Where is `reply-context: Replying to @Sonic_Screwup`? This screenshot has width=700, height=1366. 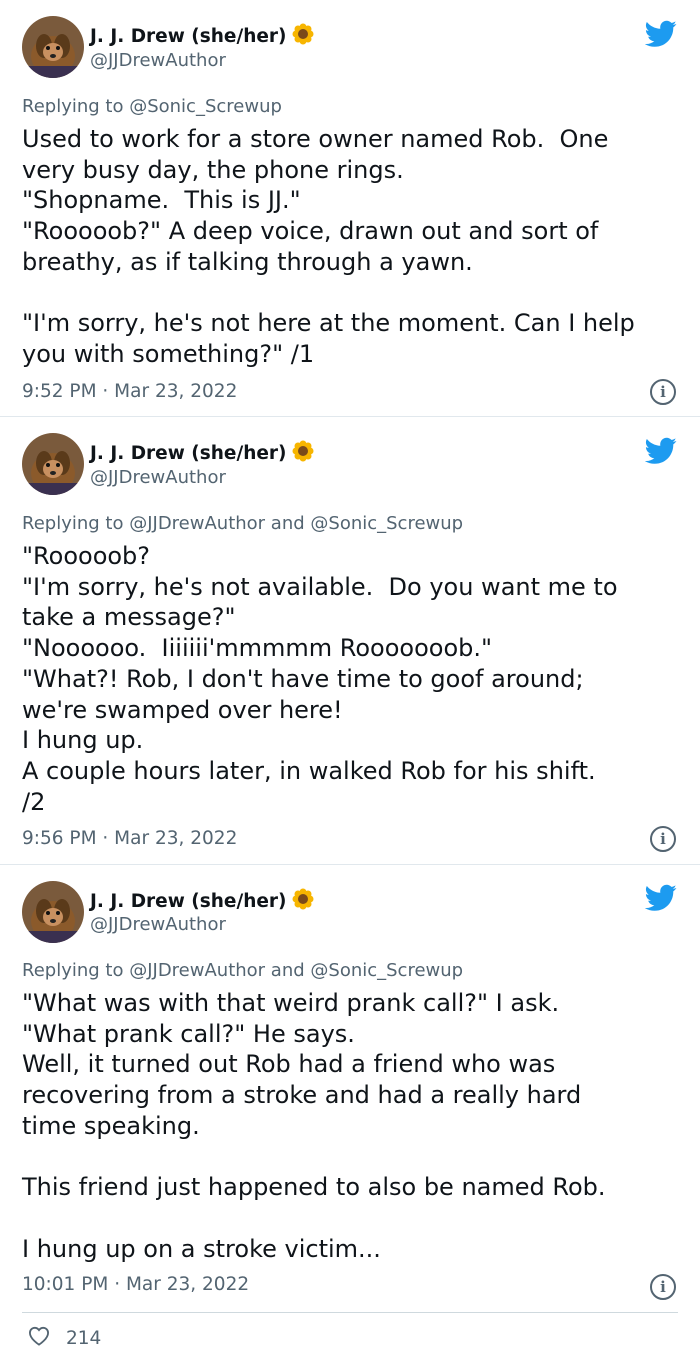 reply-context: Replying to @Sonic_Screwup is located at coordinates (152, 106).